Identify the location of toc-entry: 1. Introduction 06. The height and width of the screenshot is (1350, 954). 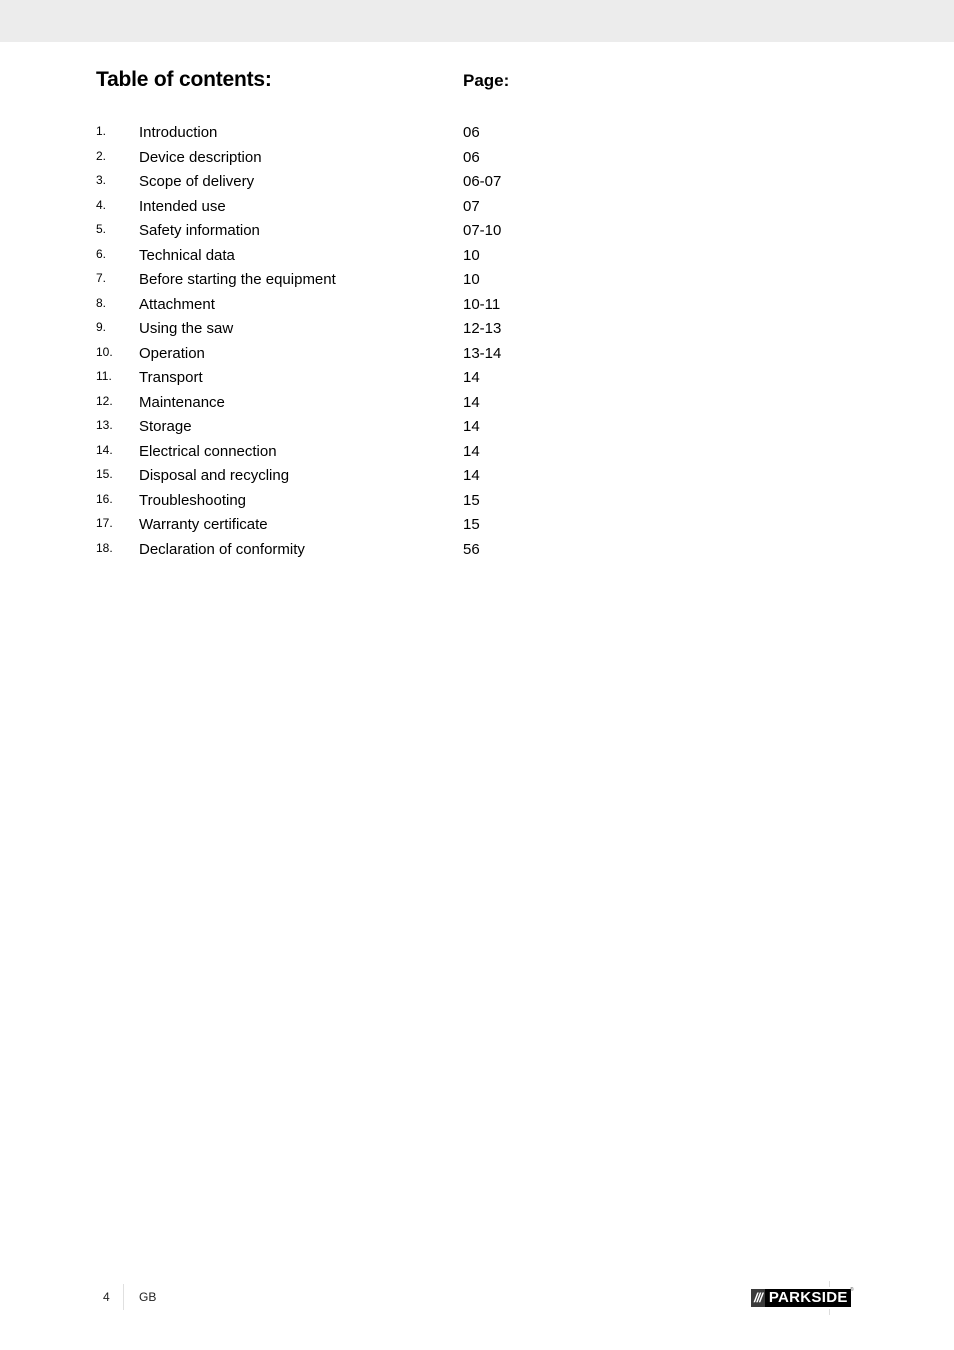
(326, 133).